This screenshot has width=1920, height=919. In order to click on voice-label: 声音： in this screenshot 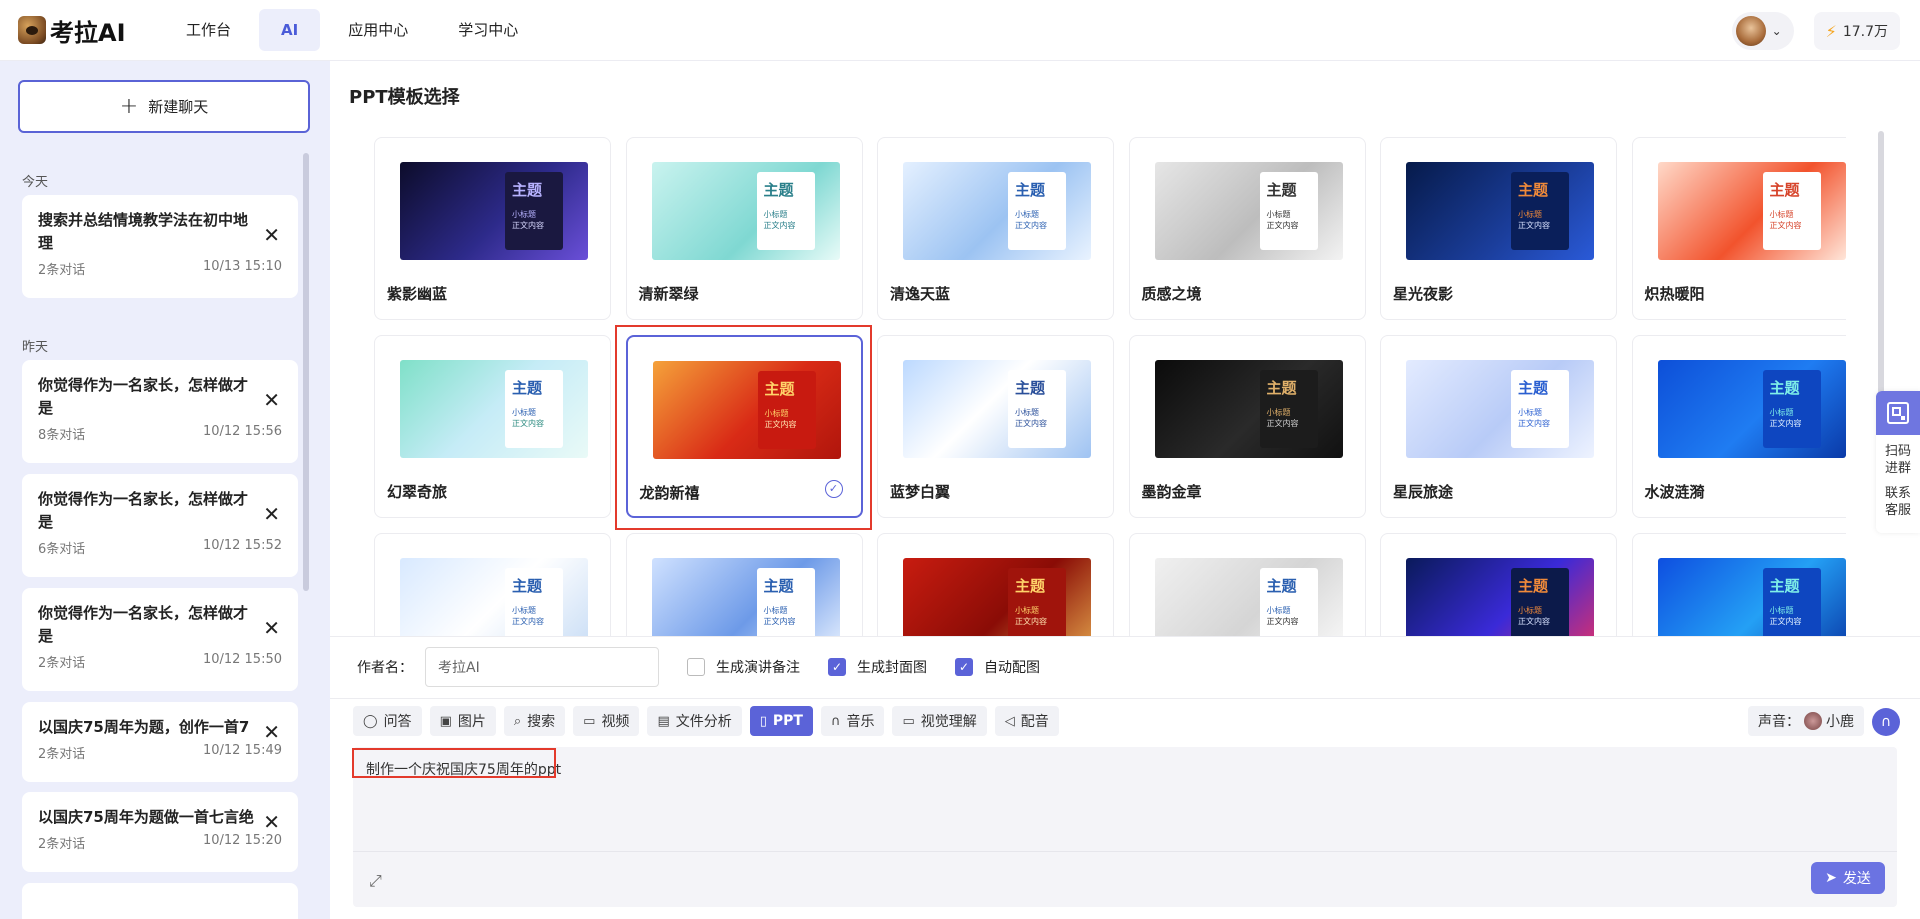, I will do `click(1779, 722)`.